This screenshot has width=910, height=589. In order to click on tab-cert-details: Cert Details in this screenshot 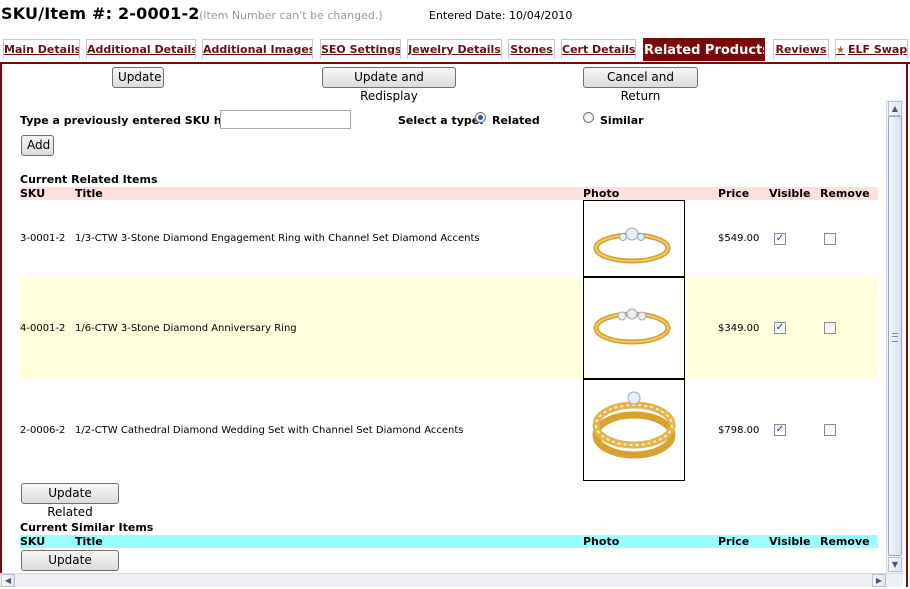, I will do `click(598, 49)`.